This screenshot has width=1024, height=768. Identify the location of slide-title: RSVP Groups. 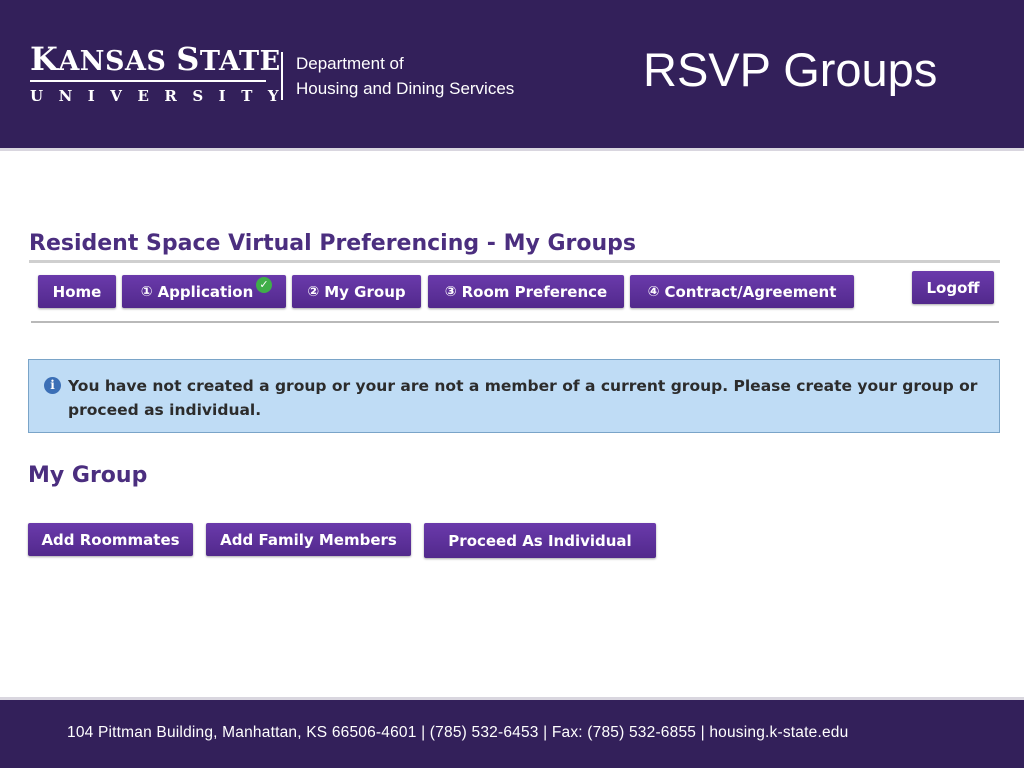
(790, 69).